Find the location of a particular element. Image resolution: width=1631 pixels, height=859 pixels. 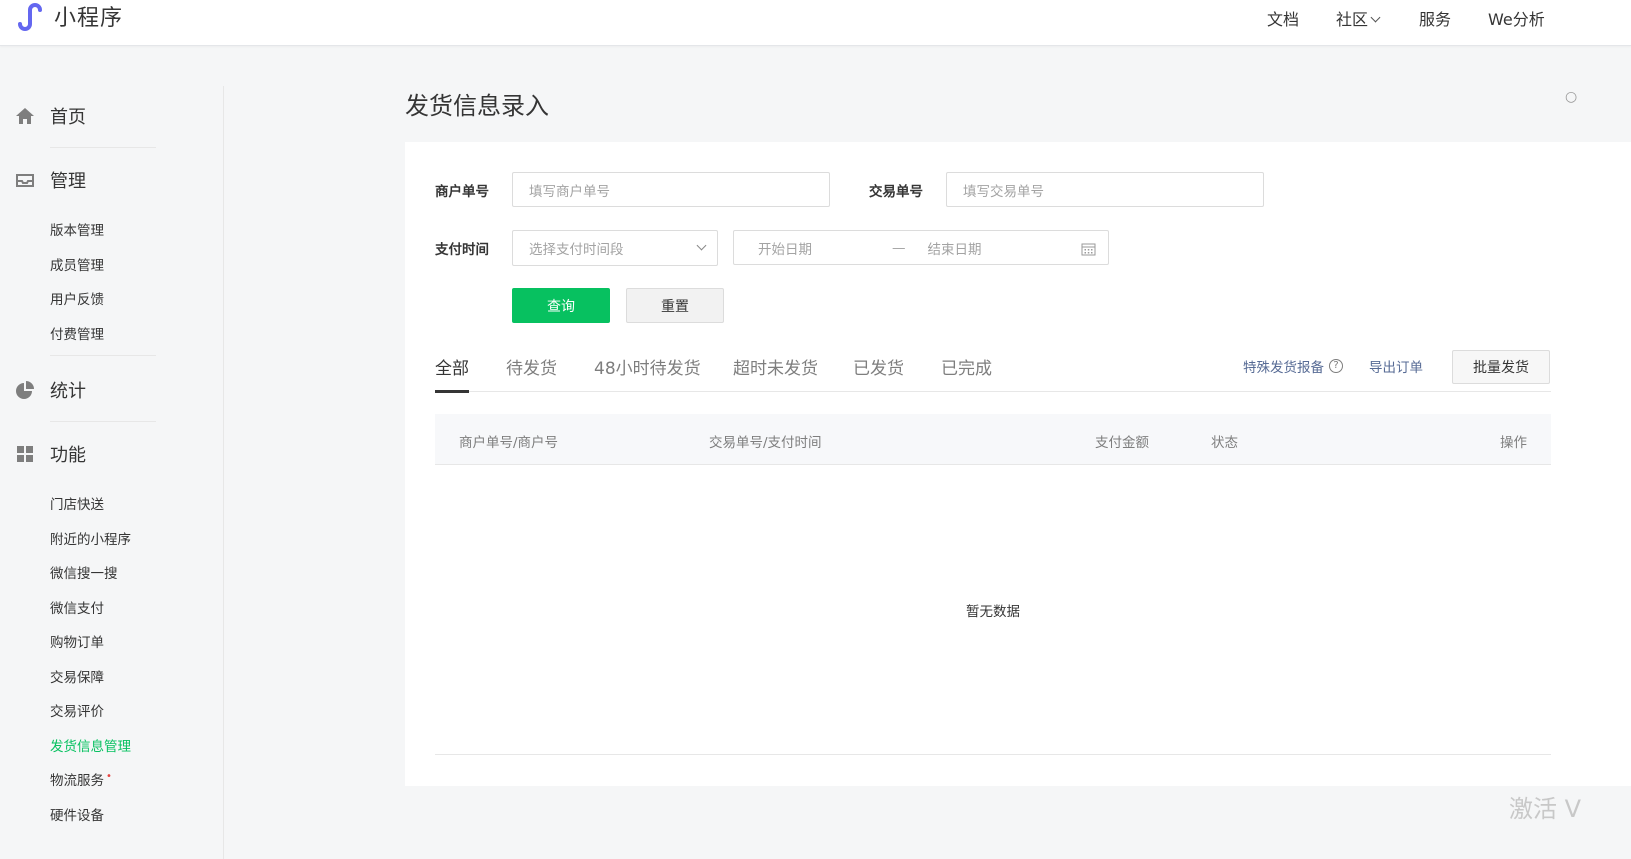

nav-we-analytics: We分析 is located at coordinates (1516, 18).